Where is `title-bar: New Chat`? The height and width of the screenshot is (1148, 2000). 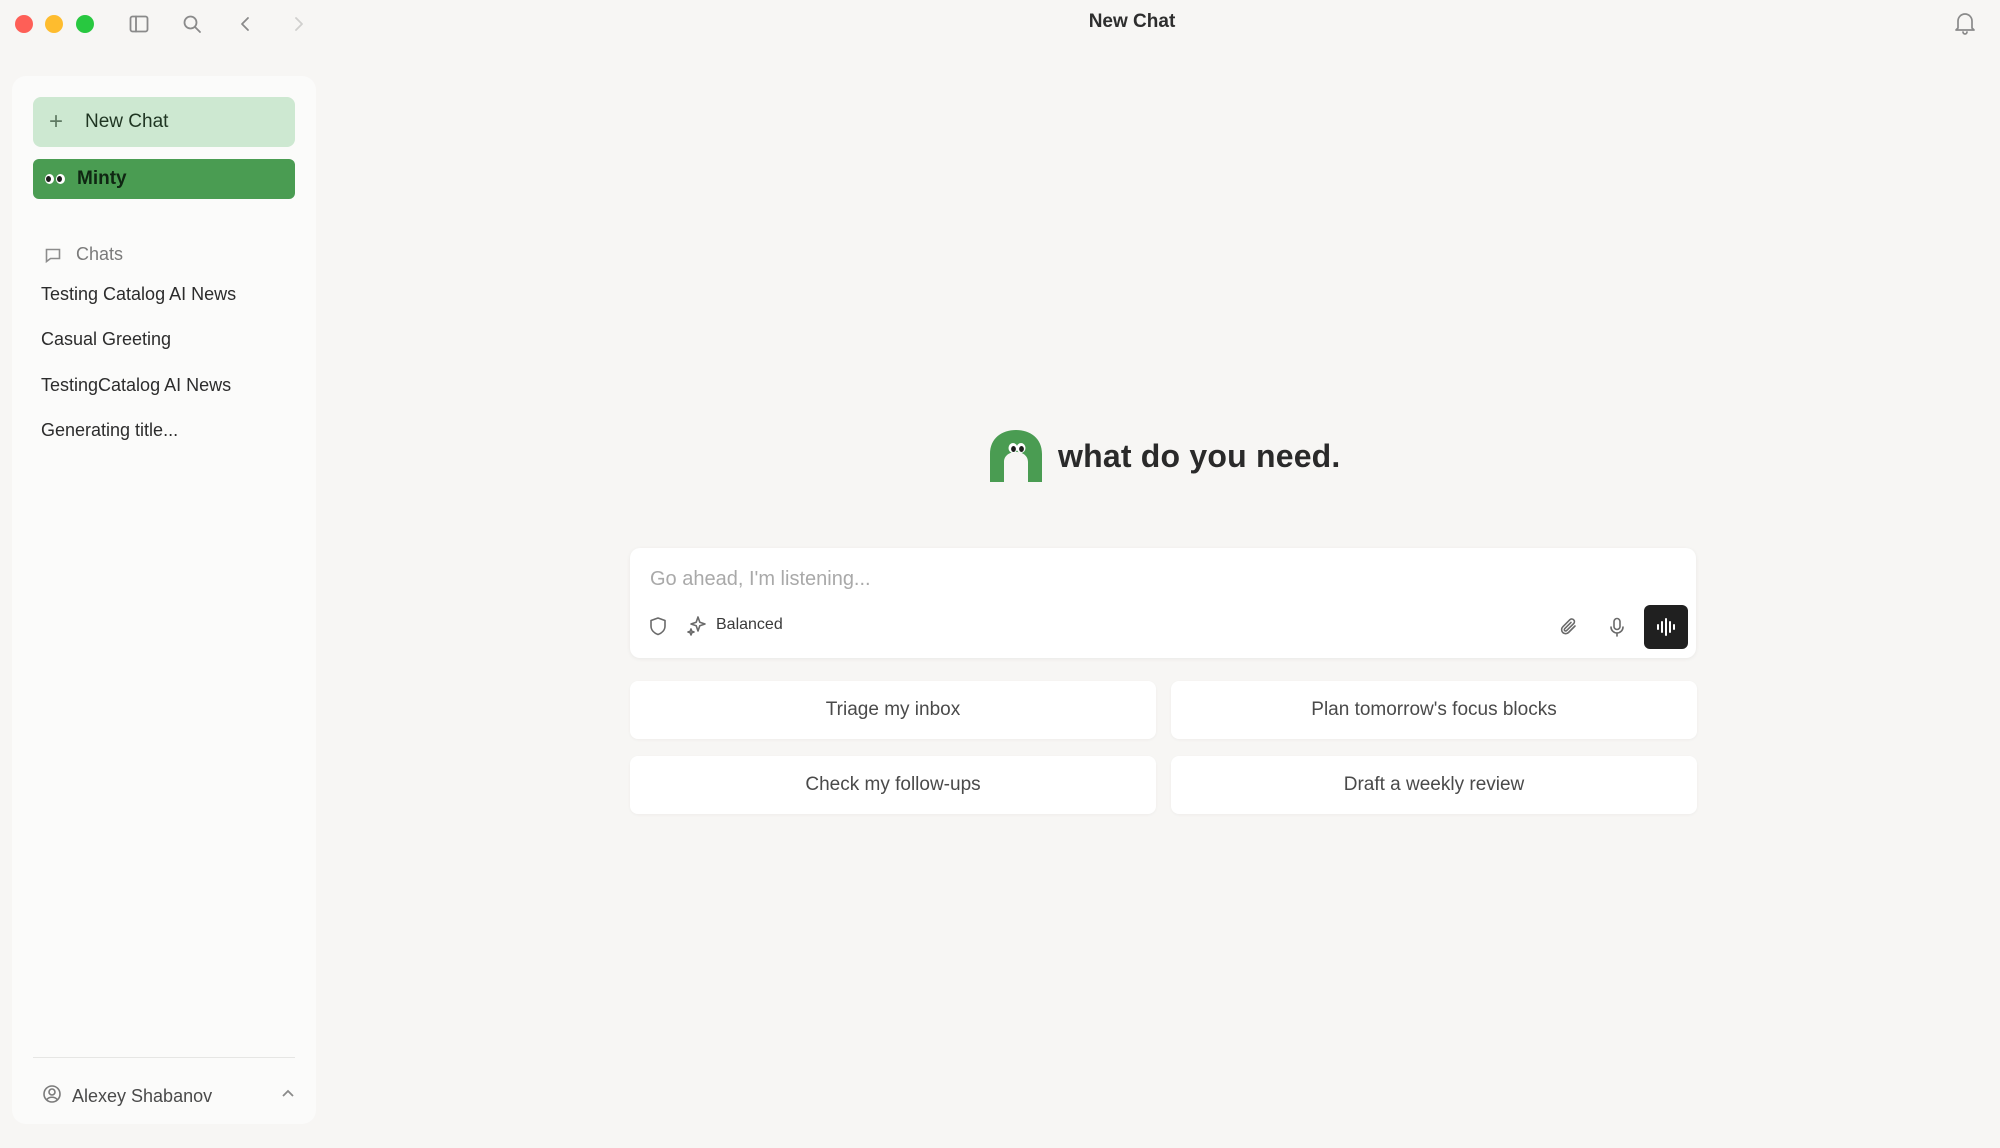
title-bar: New Chat is located at coordinates (1000, 23).